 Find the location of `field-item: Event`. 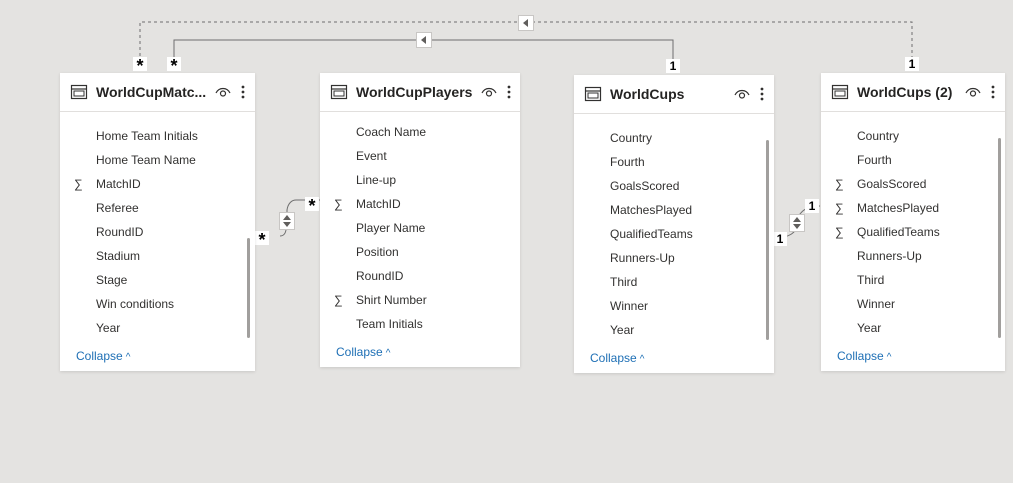

field-item: Event is located at coordinates (371, 156).